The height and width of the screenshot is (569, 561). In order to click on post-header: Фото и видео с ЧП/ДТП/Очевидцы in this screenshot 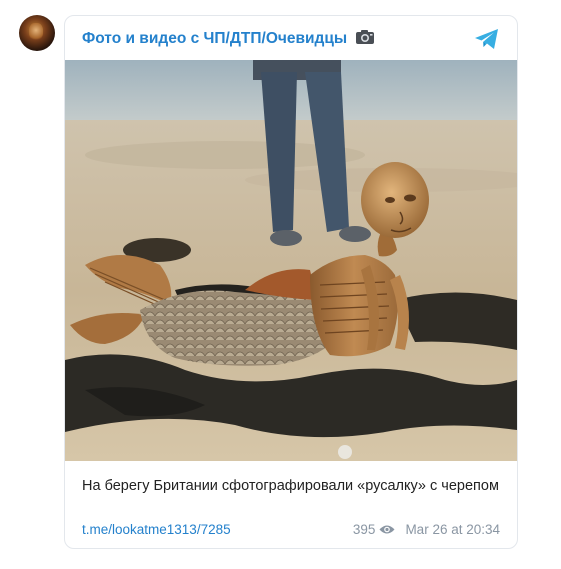, I will do `click(291, 38)`.